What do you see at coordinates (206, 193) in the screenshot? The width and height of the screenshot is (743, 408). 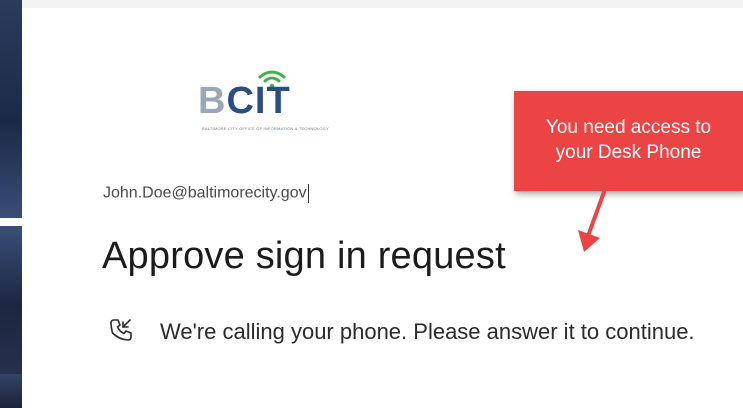 I see `account-email: John.Doe@baltimorecity.gov` at bounding box center [206, 193].